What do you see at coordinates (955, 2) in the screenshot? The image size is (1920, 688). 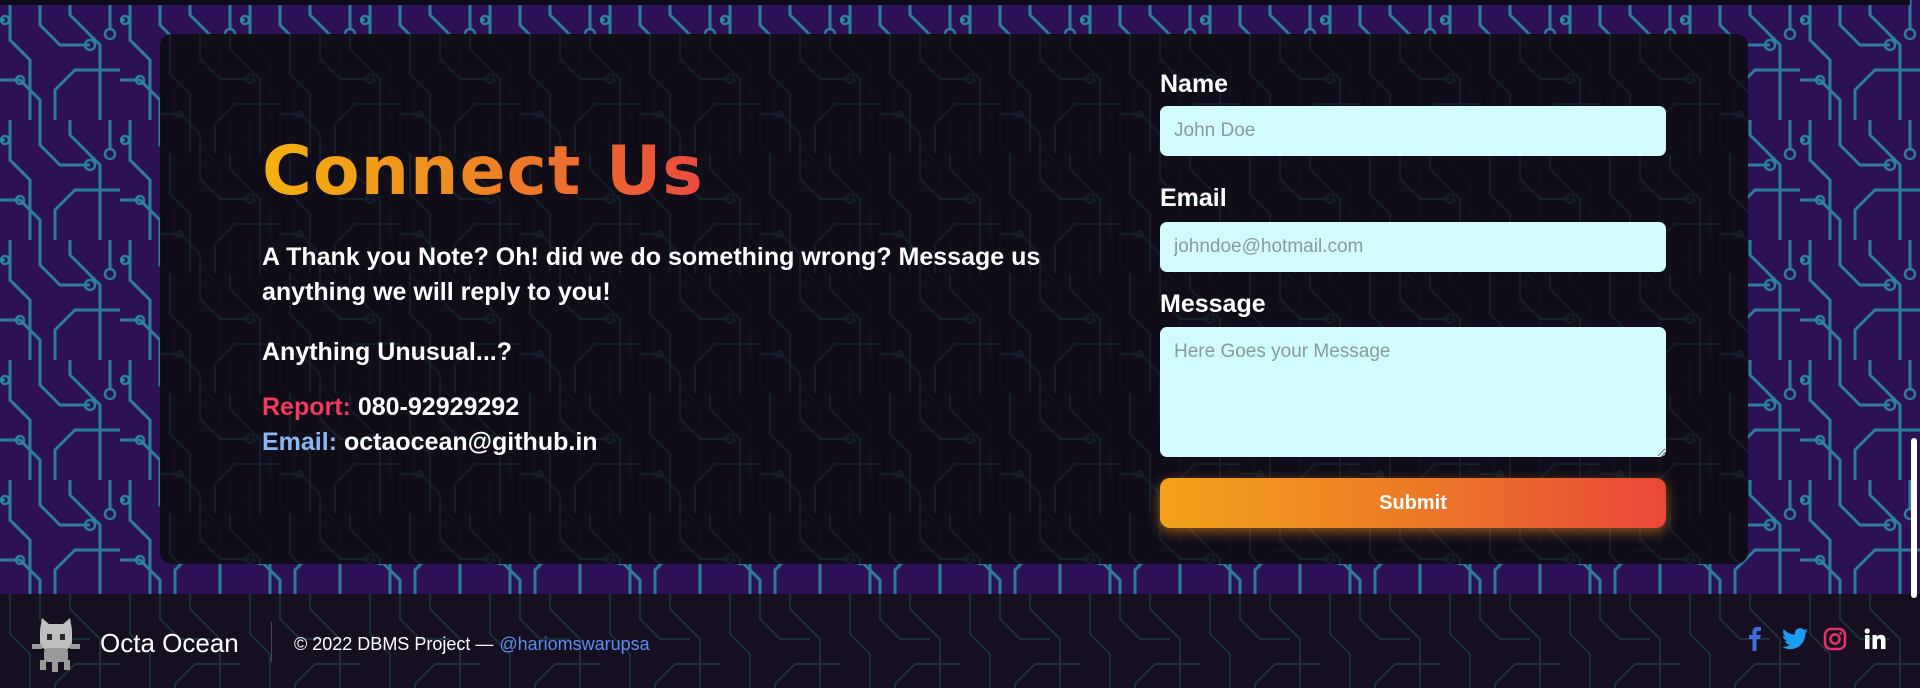 I see `top-strip` at bounding box center [955, 2].